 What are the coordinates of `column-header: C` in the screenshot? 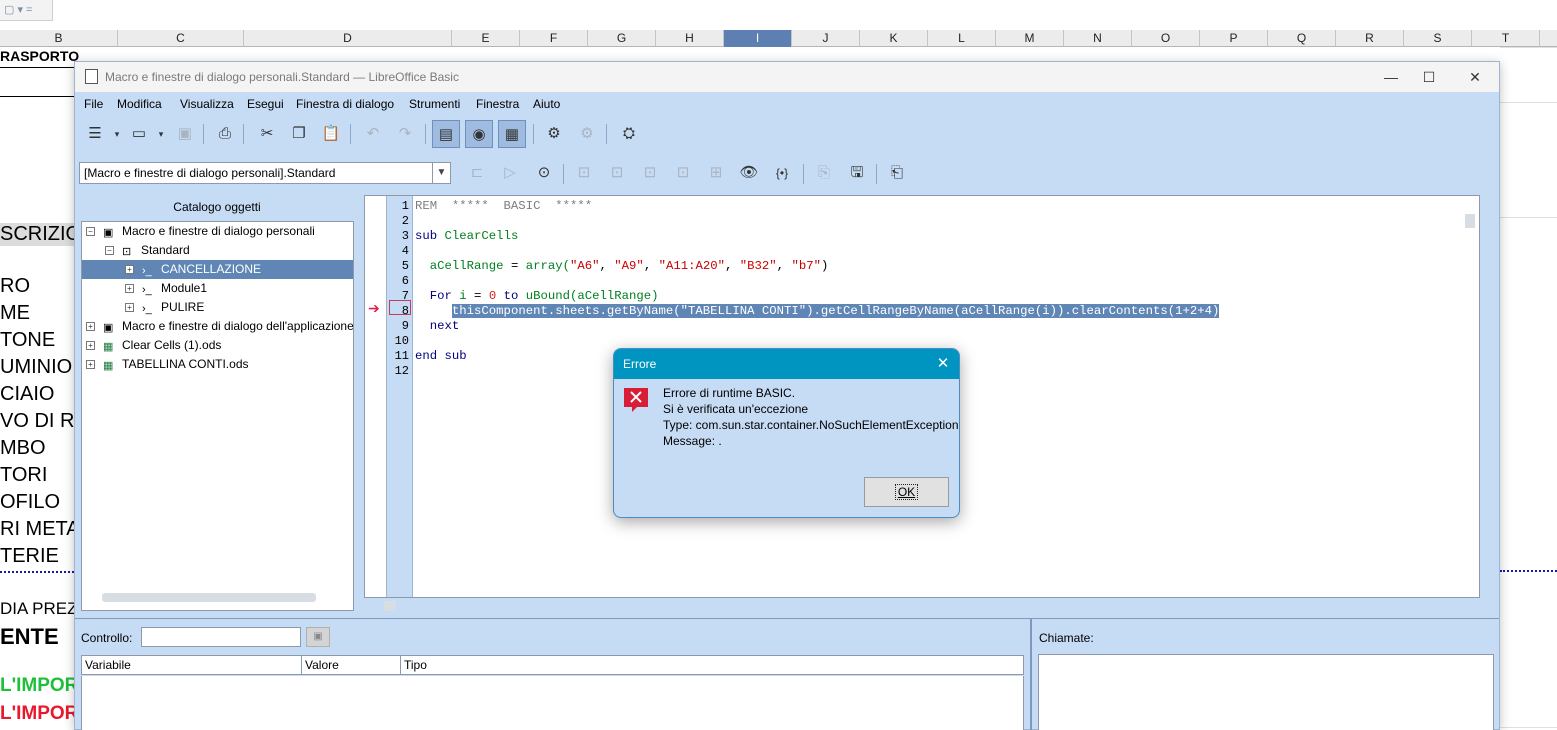 It's located at (181, 38).